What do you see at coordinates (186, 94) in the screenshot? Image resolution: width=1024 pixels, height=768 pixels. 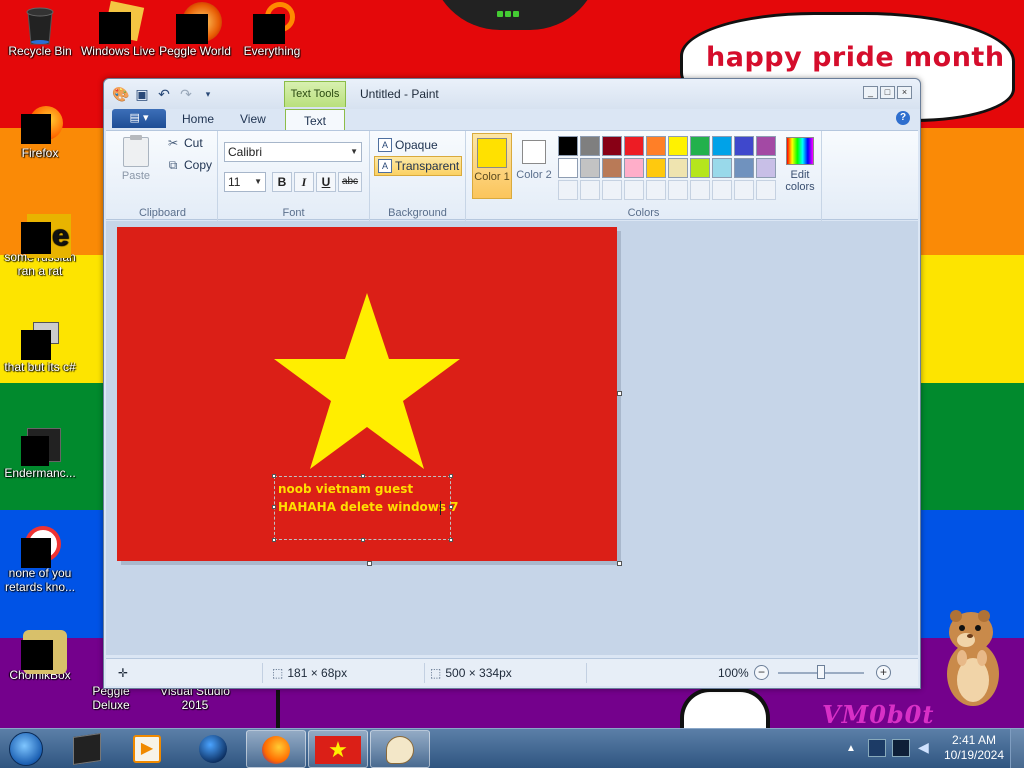 I see `redo-icon: ↷` at bounding box center [186, 94].